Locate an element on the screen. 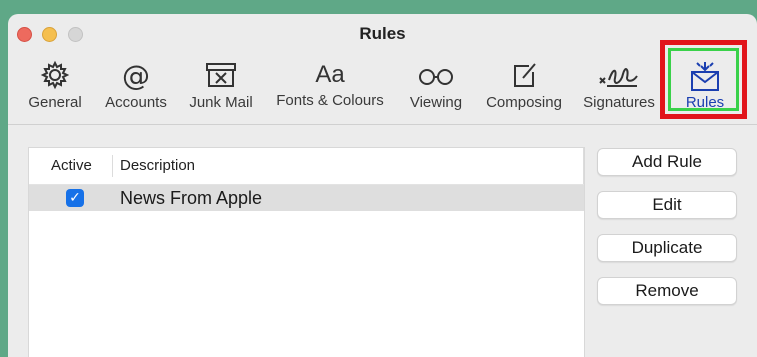 This screenshot has width=757, height=357. glasses-icon is located at coordinates (436, 76).